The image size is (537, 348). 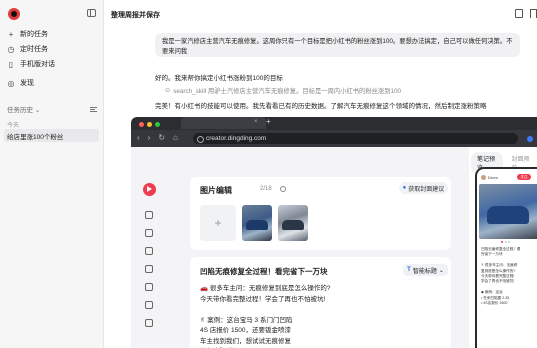 What do you see at coordinates (13, 126) in the screenshot?
I see `history-date-group: 今天` at bounding box center [13, 126].